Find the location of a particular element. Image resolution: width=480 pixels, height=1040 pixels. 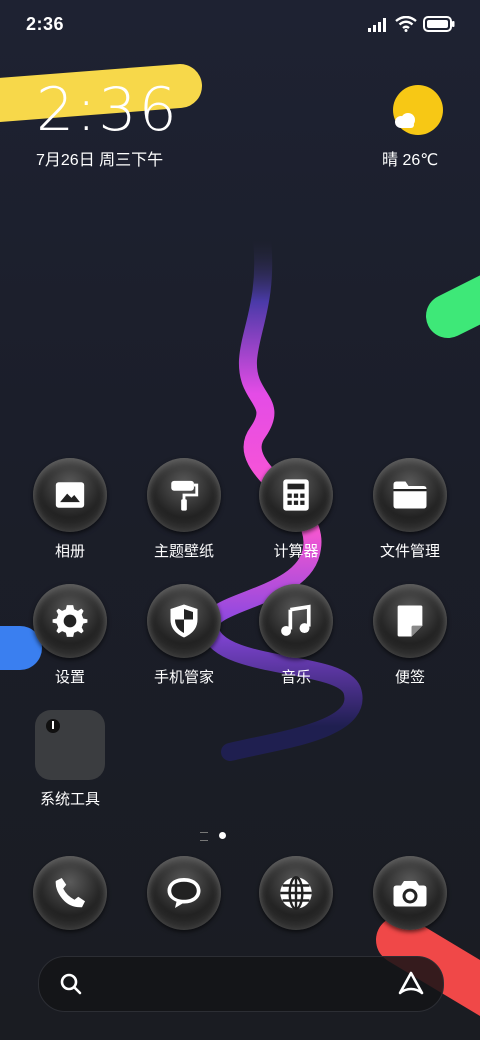

app-settings: 设置 is located at coordinates (70, 635).